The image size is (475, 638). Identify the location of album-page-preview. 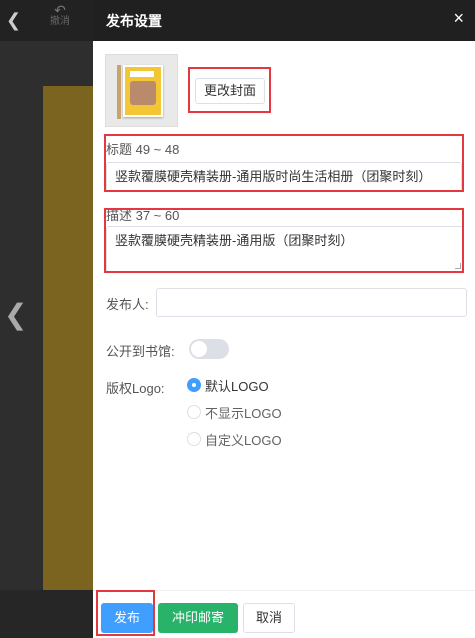
(68, 338).